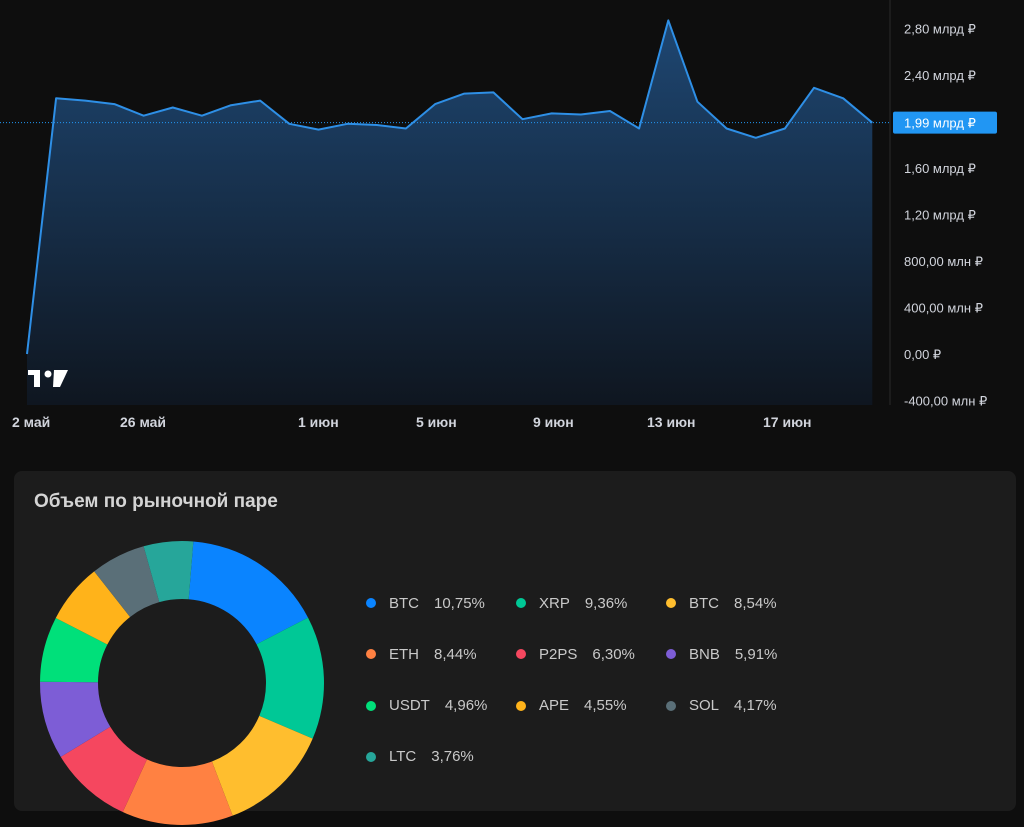 This screenshot has height=827, width=1024. I want to click on x-tick-label: 2 май, so click(31, 422).